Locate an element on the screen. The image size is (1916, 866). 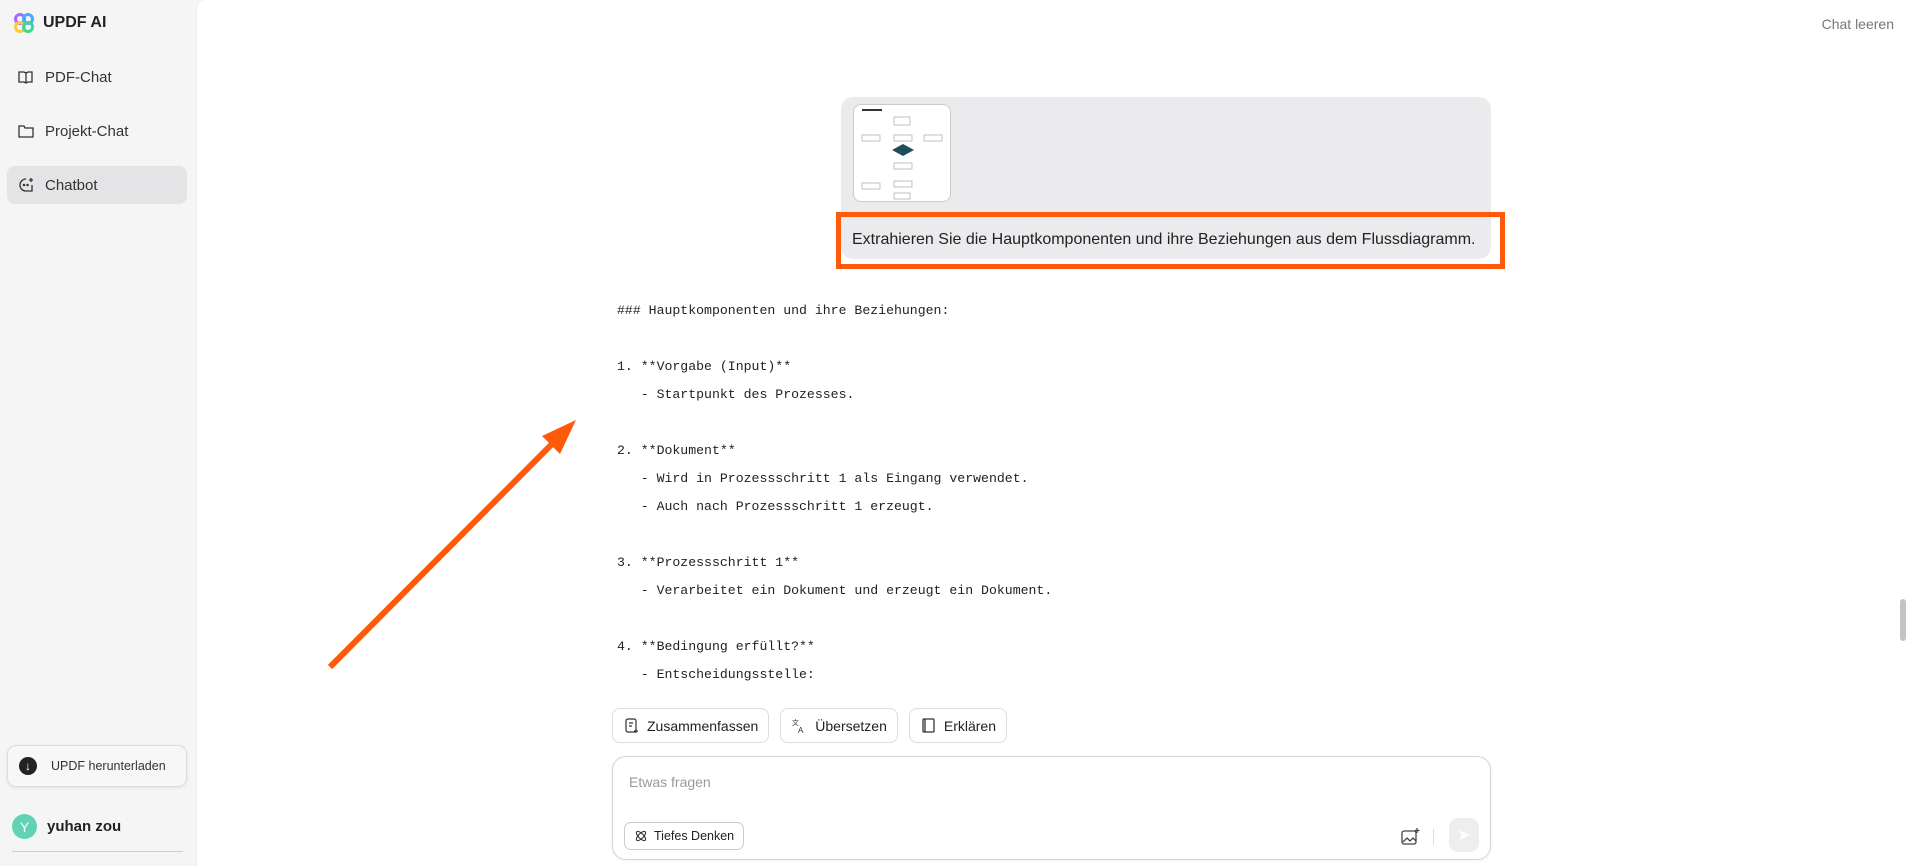
download-icon: ↓ is located at coordinates (28, 766).